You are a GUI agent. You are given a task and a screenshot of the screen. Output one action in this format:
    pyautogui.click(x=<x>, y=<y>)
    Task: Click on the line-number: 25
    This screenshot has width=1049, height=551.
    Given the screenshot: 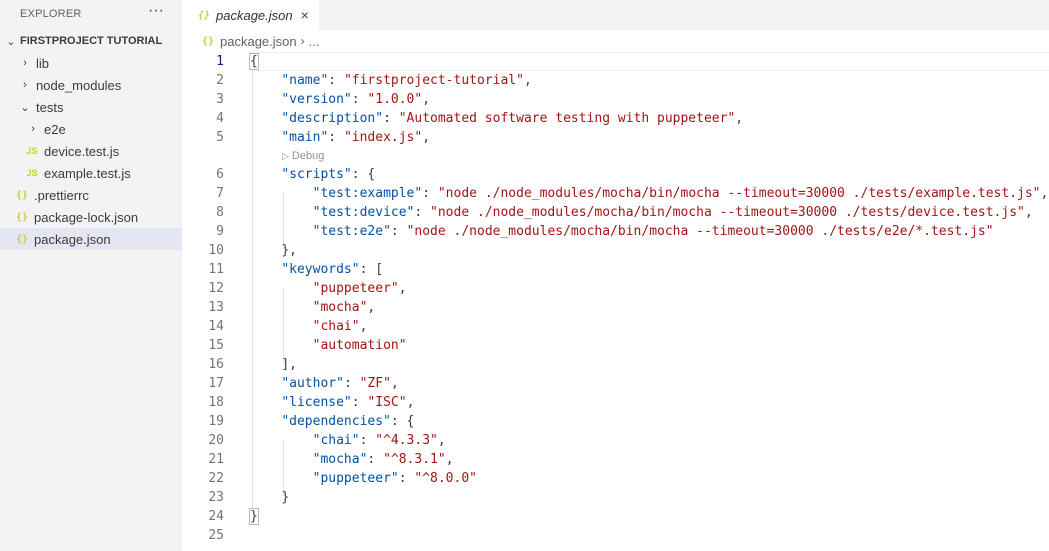 What is the action you would take?
    pyautogui.click(x=216, y=535)
    